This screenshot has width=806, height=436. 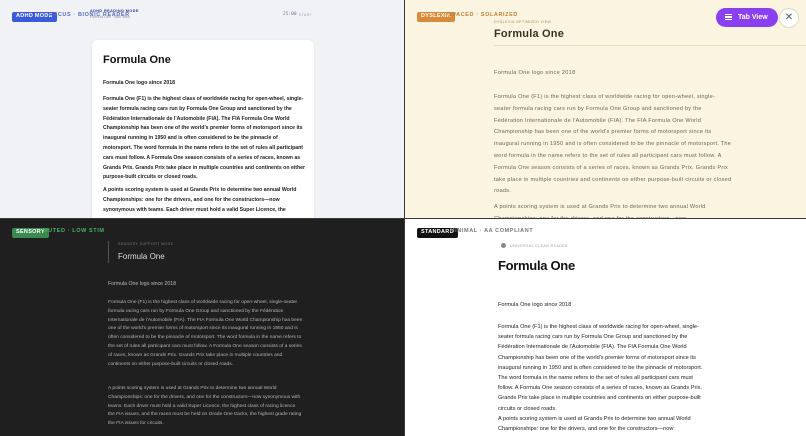 What do you see at coordinates (503, 245) in the screenshot?
I see `reader-icon` at bounding box center [503, 245].